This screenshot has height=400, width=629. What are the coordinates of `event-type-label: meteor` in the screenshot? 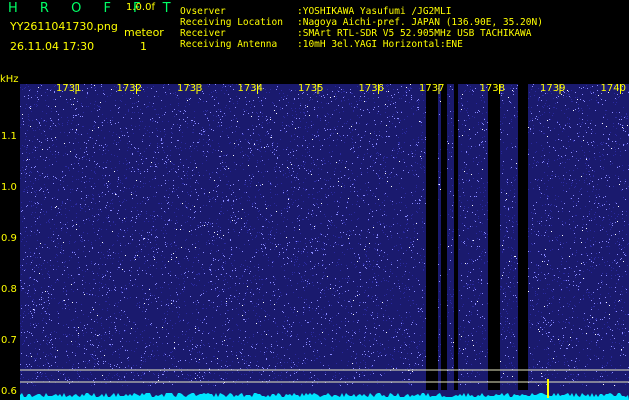 It's located at (144, 32).